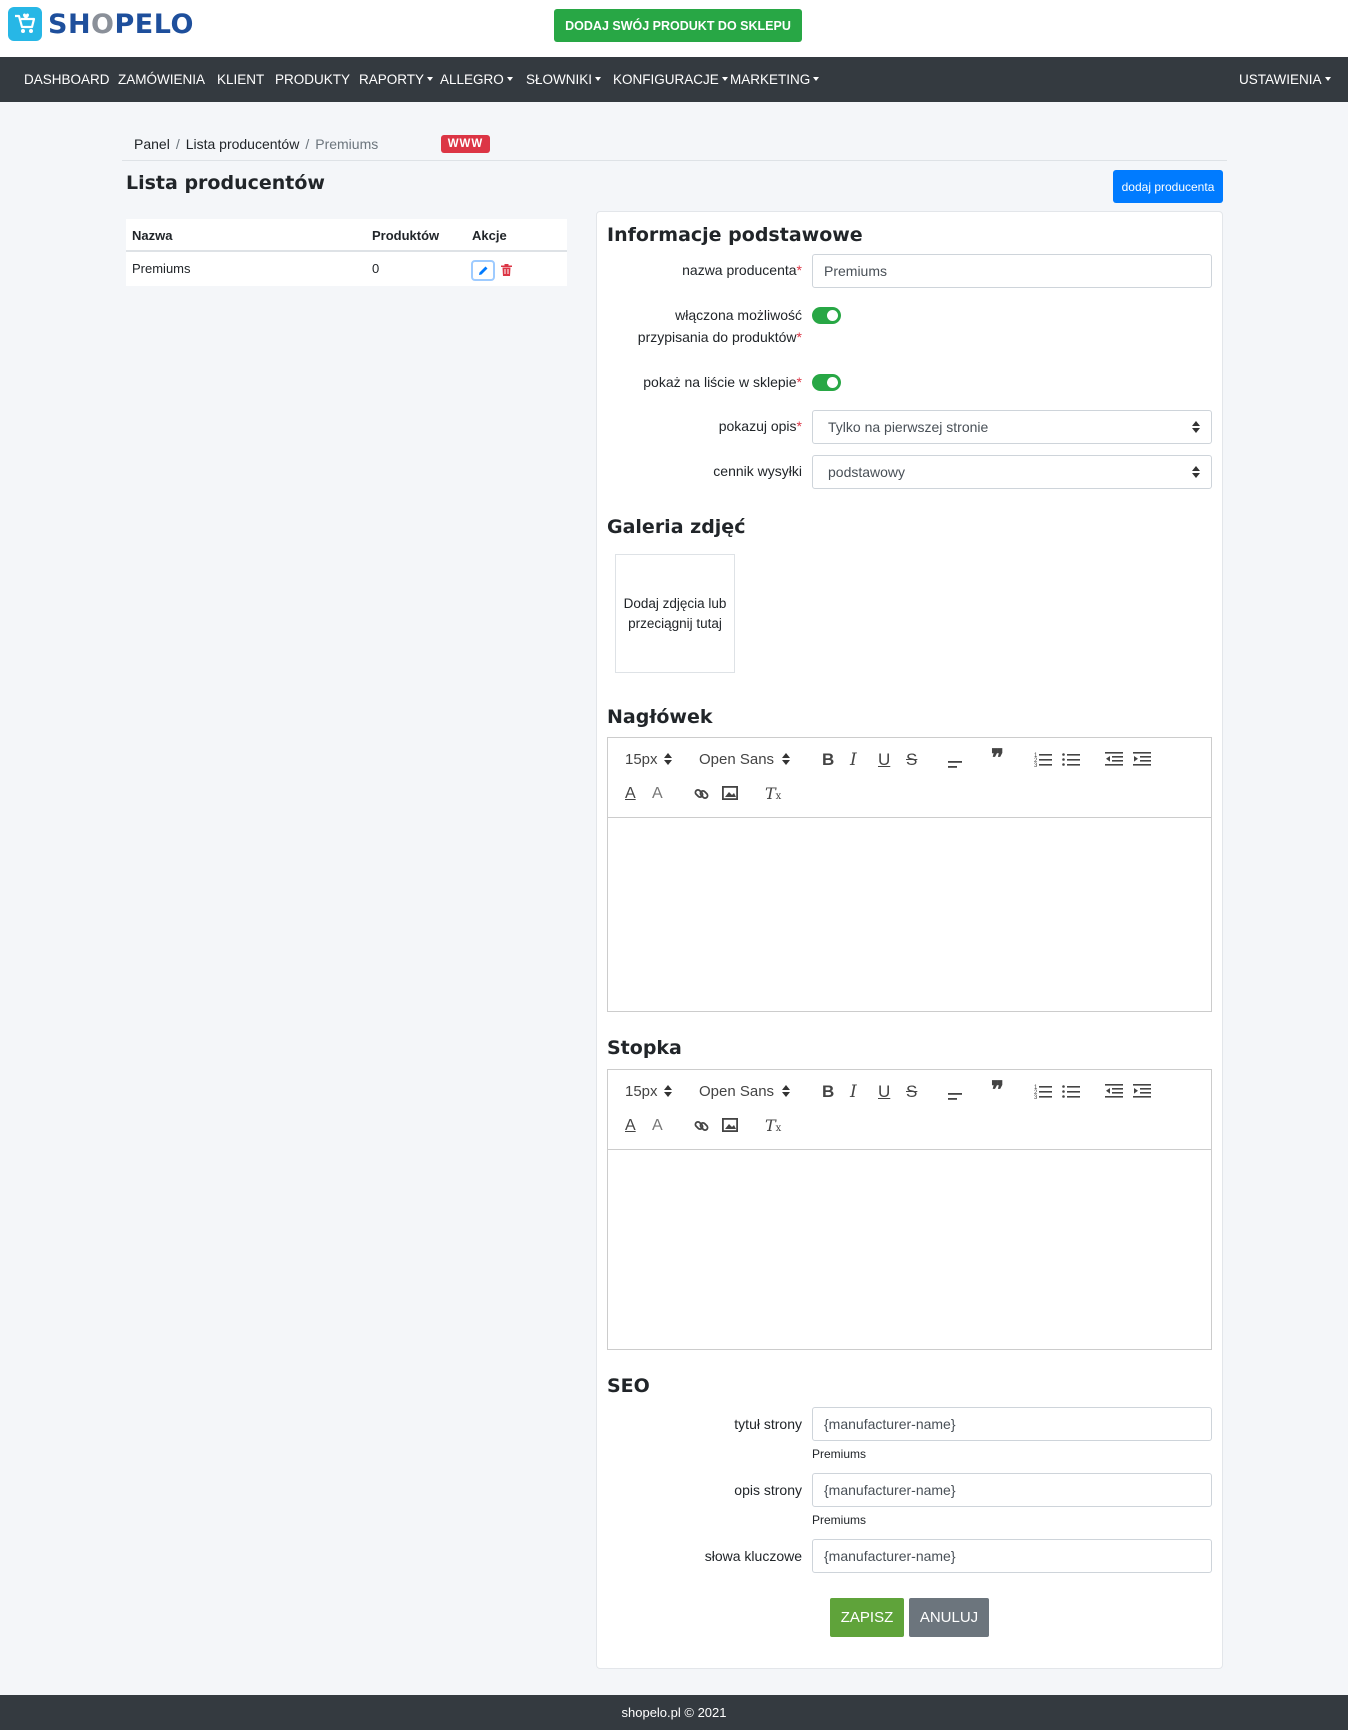  I want to click on show-description-select: Tylko na pierwszej stronie, so click(1012, 427).